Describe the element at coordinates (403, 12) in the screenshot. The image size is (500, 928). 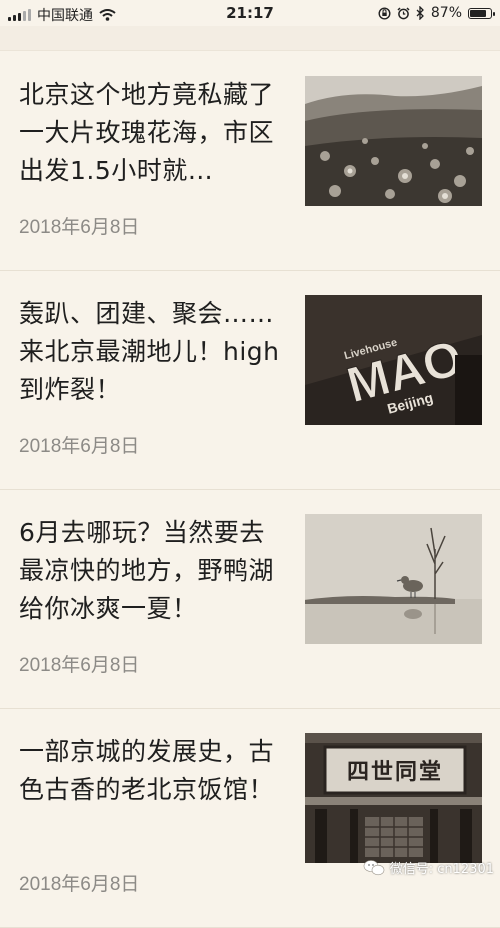
I see `alarm-icon` at that location.